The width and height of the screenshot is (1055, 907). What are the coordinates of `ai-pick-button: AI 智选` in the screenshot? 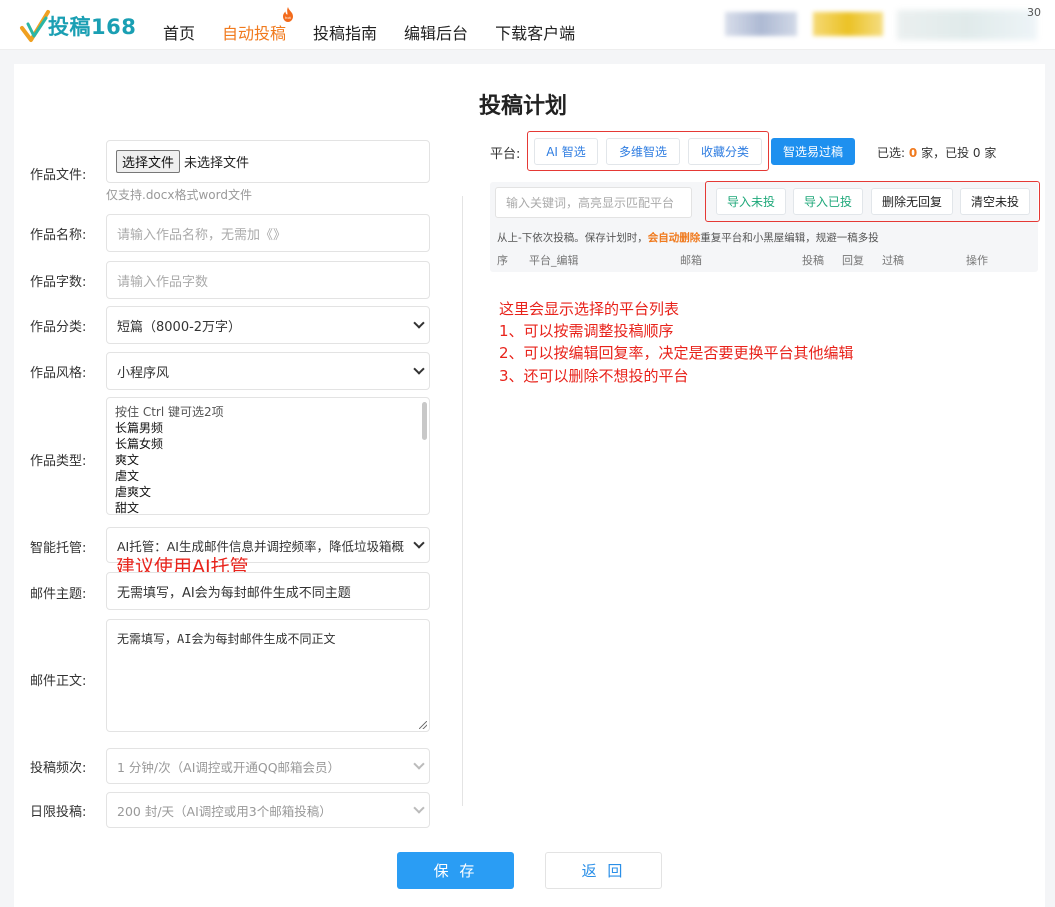 It's located at (566, 151).